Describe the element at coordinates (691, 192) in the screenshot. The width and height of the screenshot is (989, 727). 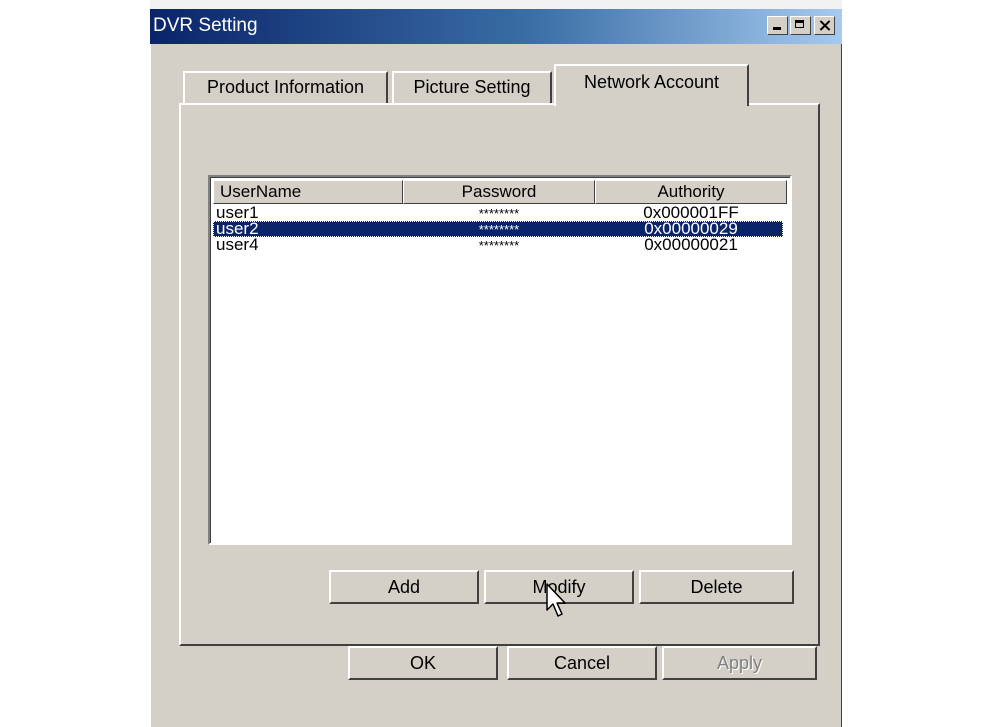
I see `column-header-authority: Authority` at that location.